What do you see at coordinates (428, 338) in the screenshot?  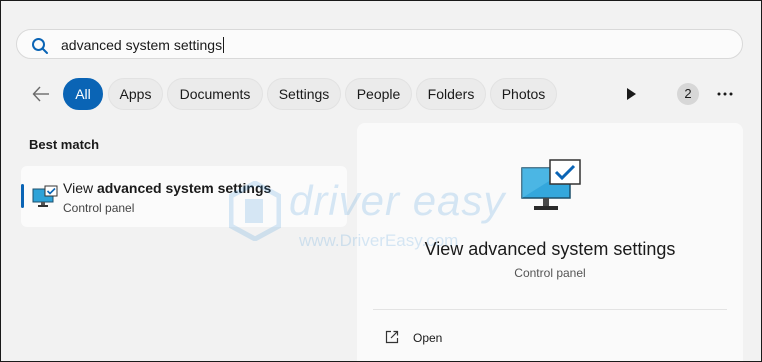 I see `open-label: Open` at bounding box center [428, 338].